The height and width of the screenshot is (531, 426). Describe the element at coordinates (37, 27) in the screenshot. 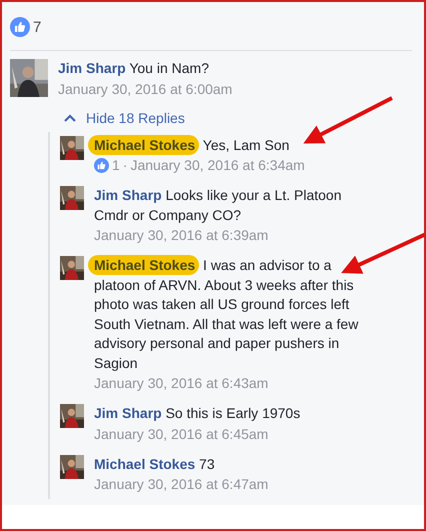

I see `like-count: 7` at that location.